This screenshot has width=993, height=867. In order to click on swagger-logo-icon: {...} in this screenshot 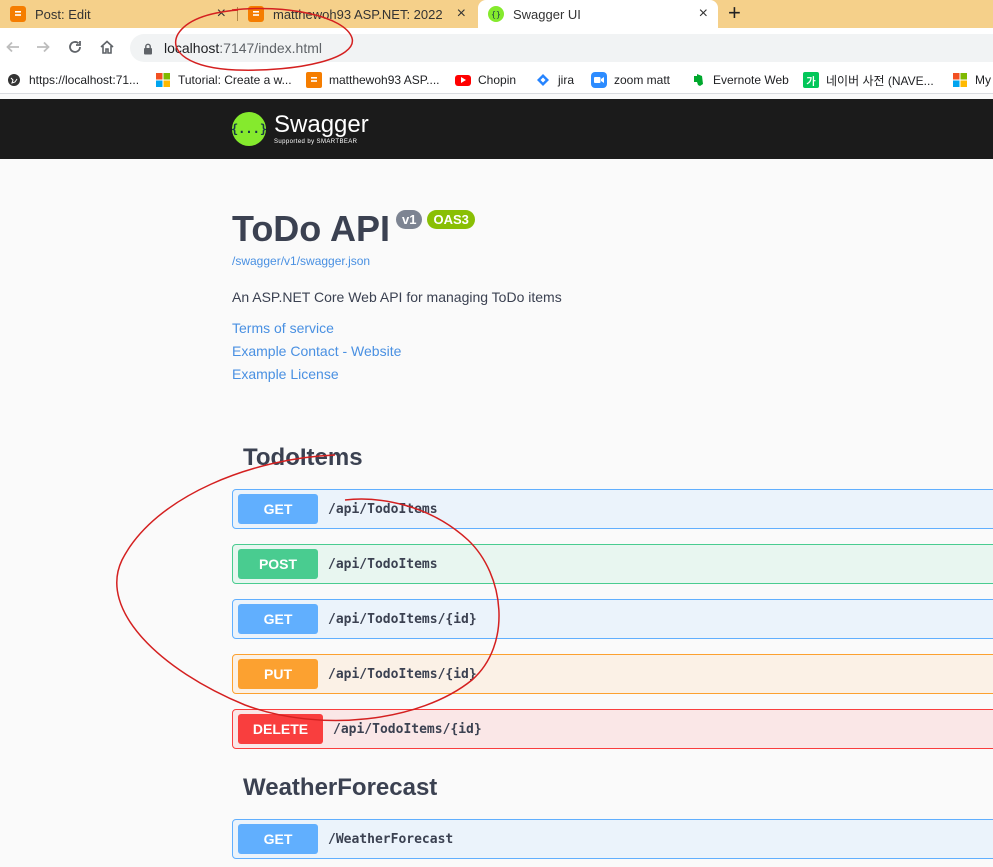, I will do `click(249, 129)`.